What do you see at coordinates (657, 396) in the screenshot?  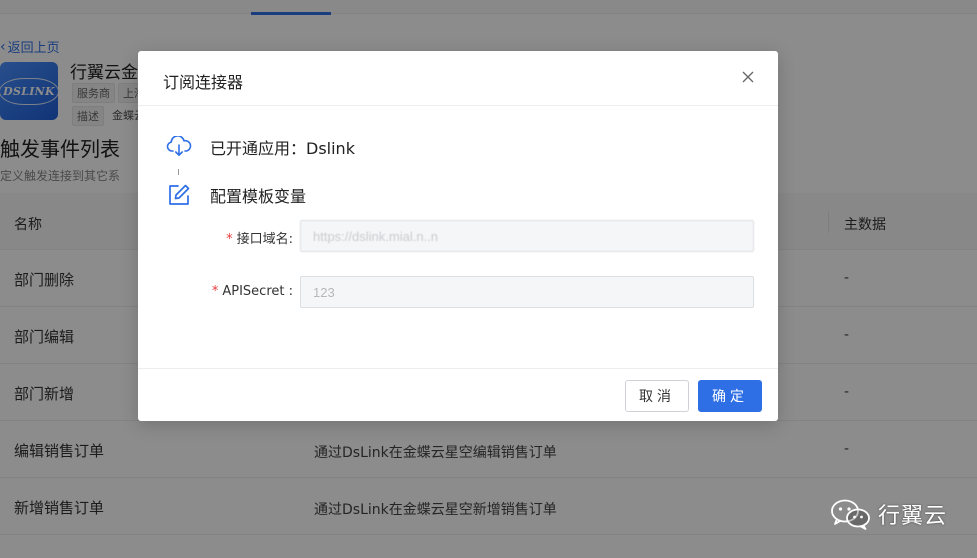 I see `cancel-button: 取消` at bounding box center [657, 396].